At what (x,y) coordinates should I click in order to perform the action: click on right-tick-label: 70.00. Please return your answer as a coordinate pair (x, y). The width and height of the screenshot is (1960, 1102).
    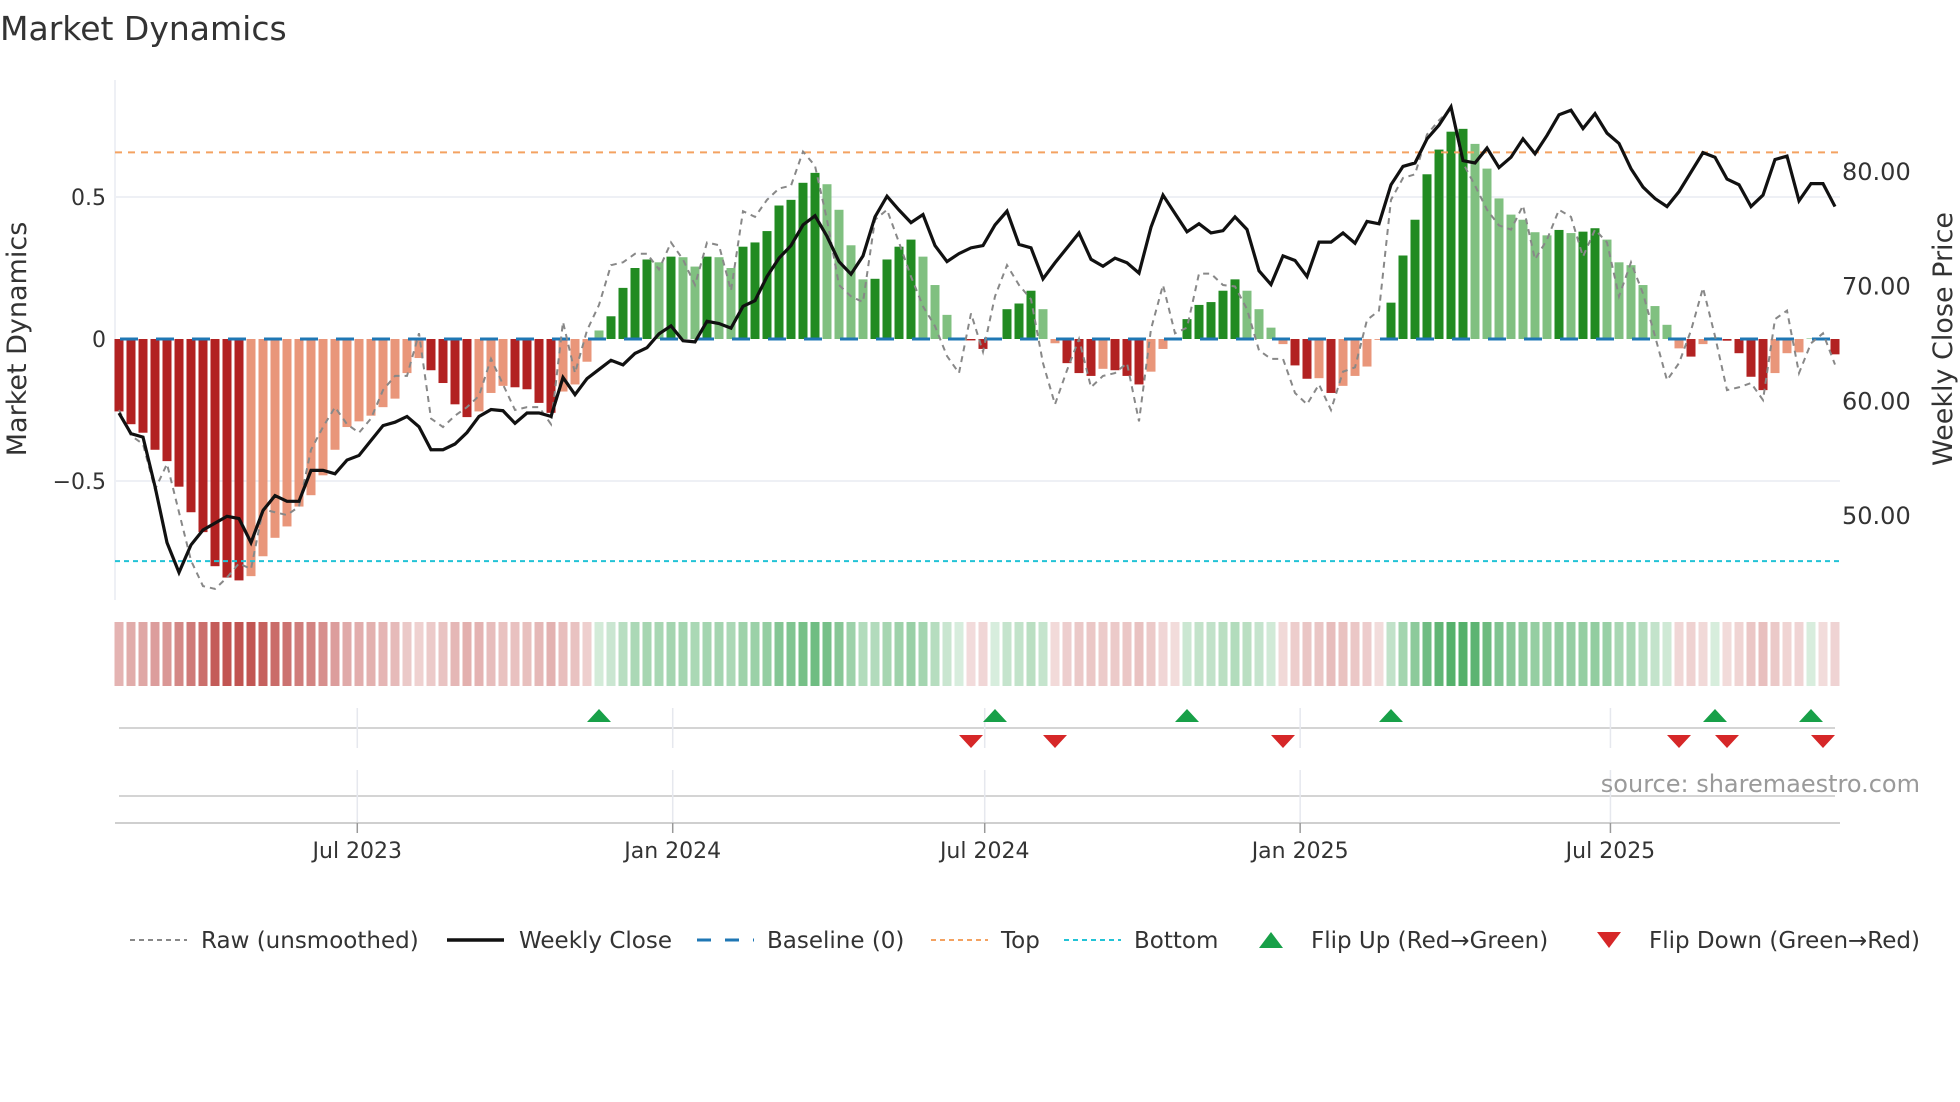
    Looking at the image, I should click on (1876, 287).